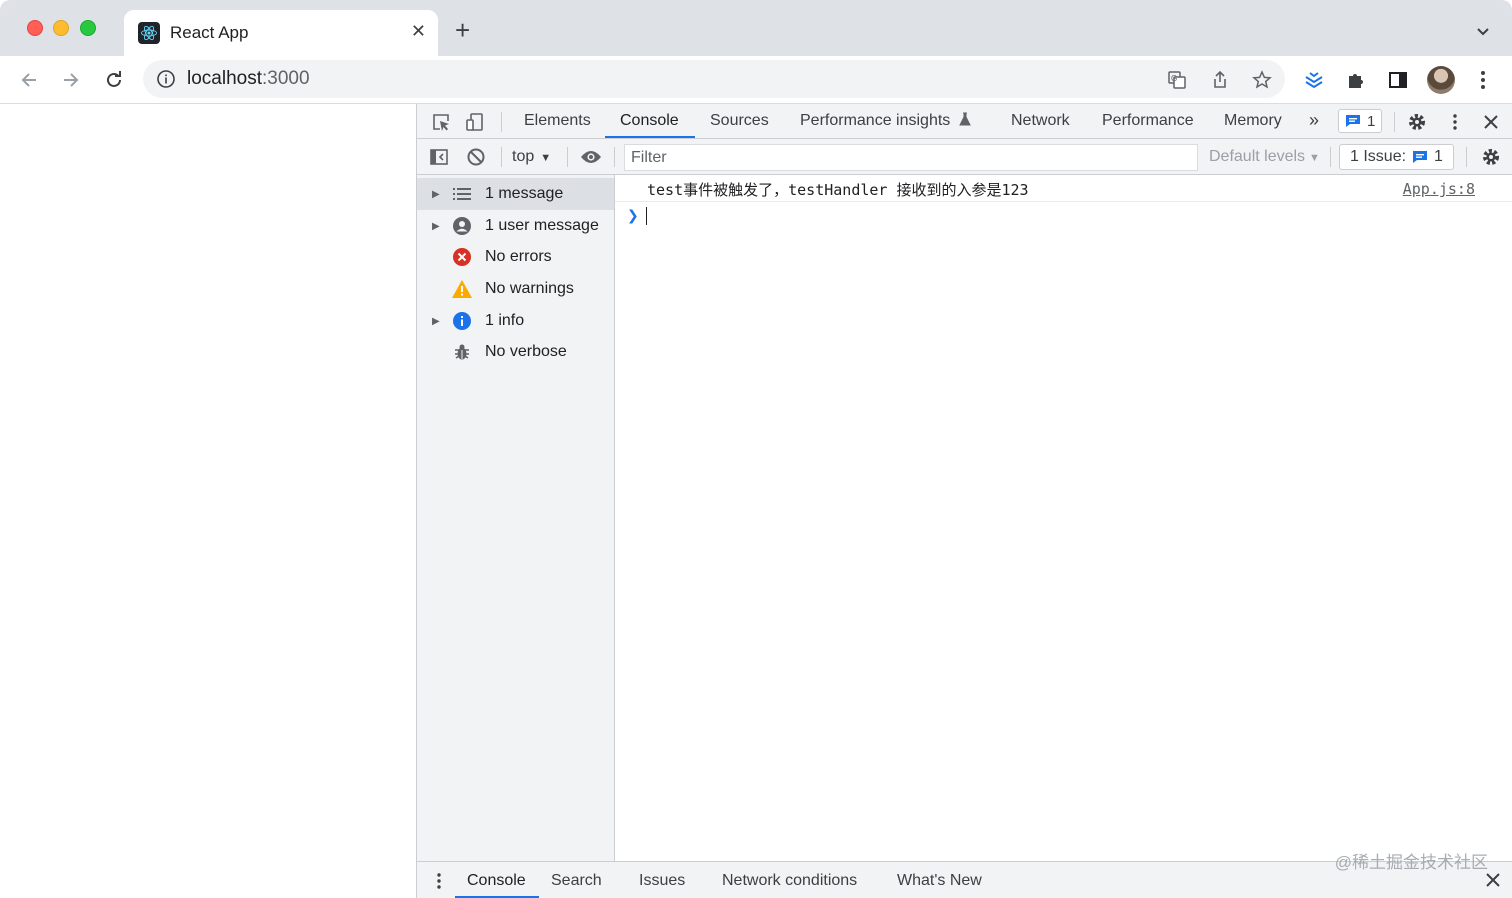 The width and height of the screenshot is (1512, 898). I want to click on more-tabs-chevron-icon: », so click(1314, 120).